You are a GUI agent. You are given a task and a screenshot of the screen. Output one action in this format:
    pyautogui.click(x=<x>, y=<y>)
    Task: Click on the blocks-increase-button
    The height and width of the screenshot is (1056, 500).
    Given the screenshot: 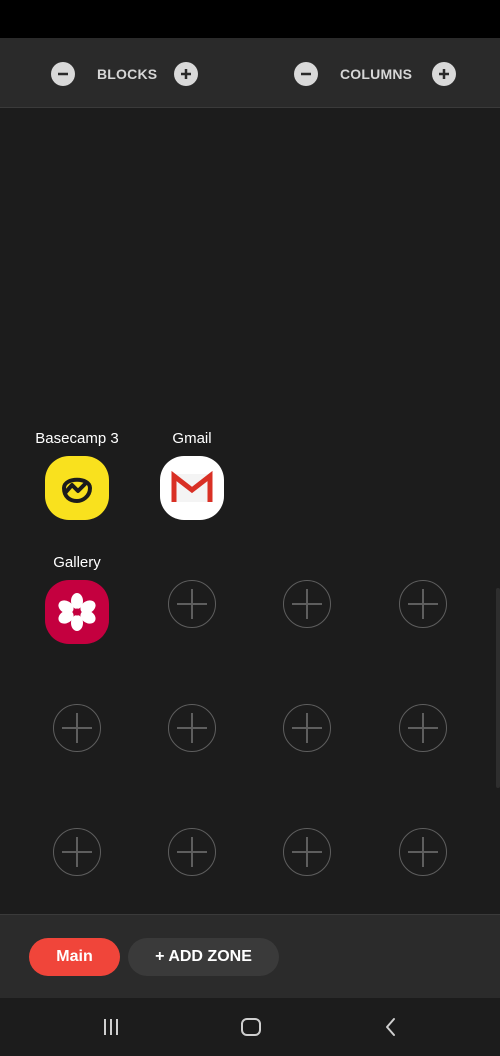 What is the action you would take?
    pyautogui.click(x=186, y=74)
    